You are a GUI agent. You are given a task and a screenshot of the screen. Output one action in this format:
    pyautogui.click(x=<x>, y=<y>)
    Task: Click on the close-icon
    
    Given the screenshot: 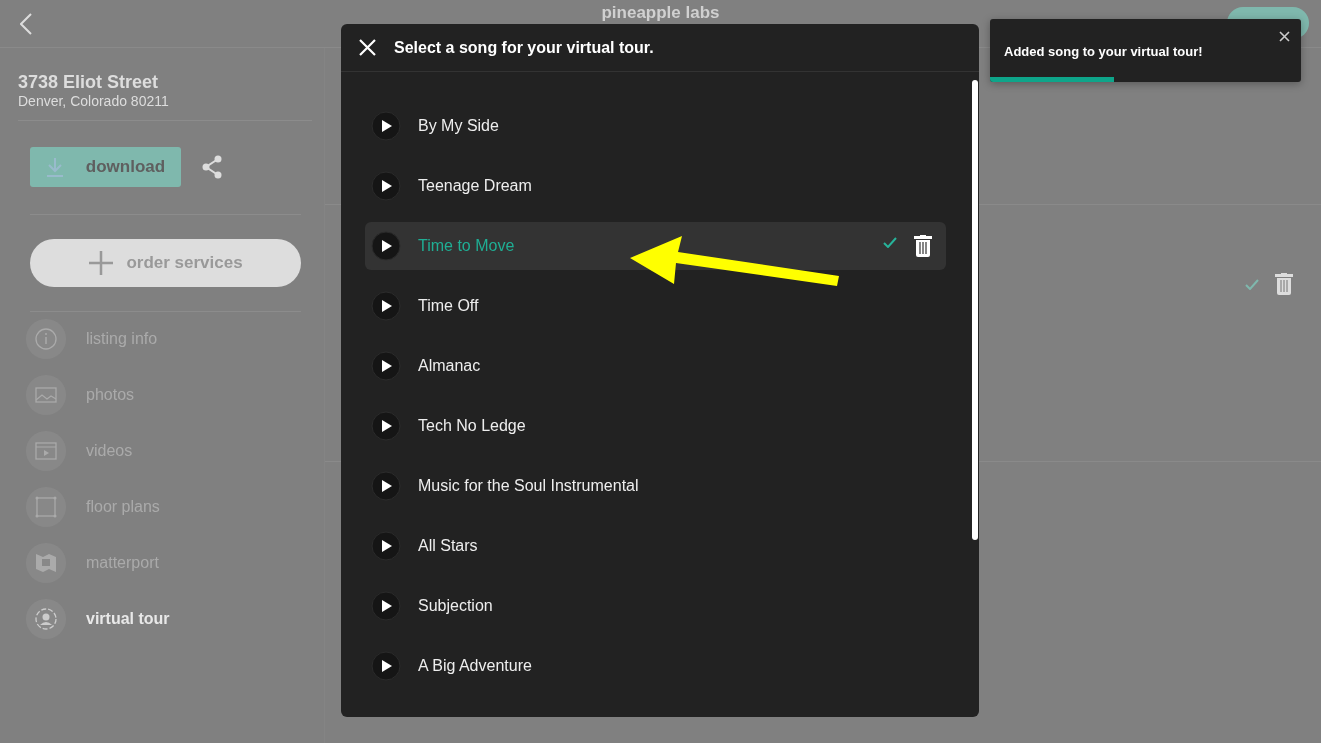 What is the action you would take?
    pyautogui.click(x=1284, y=36)
    